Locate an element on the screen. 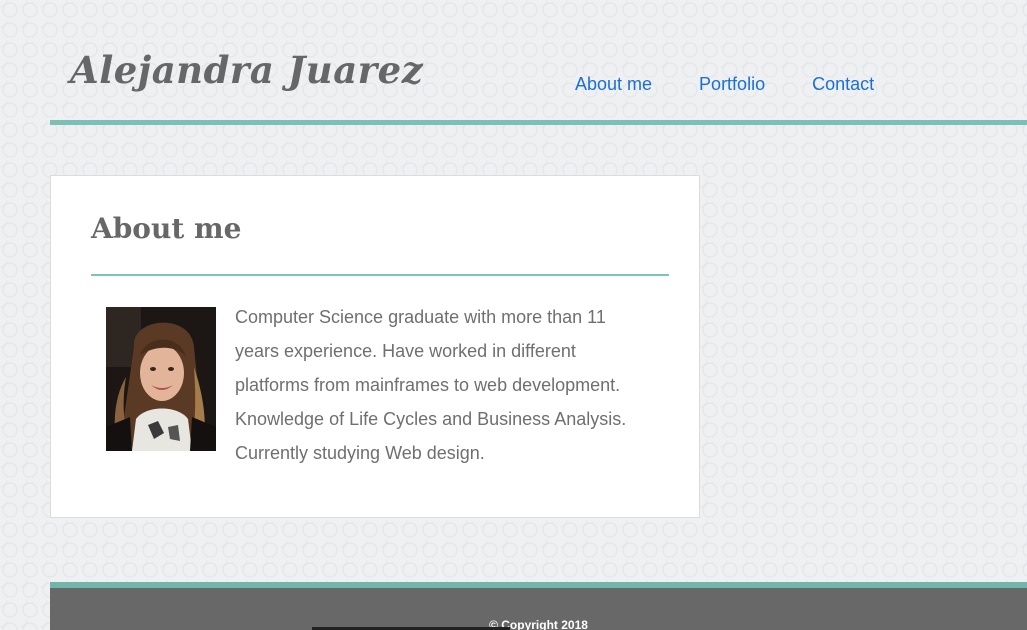 The height and width of the screenshot is (630, 1027). nav-link-portfolio: Portfolio is located at coordinates (732, 84).